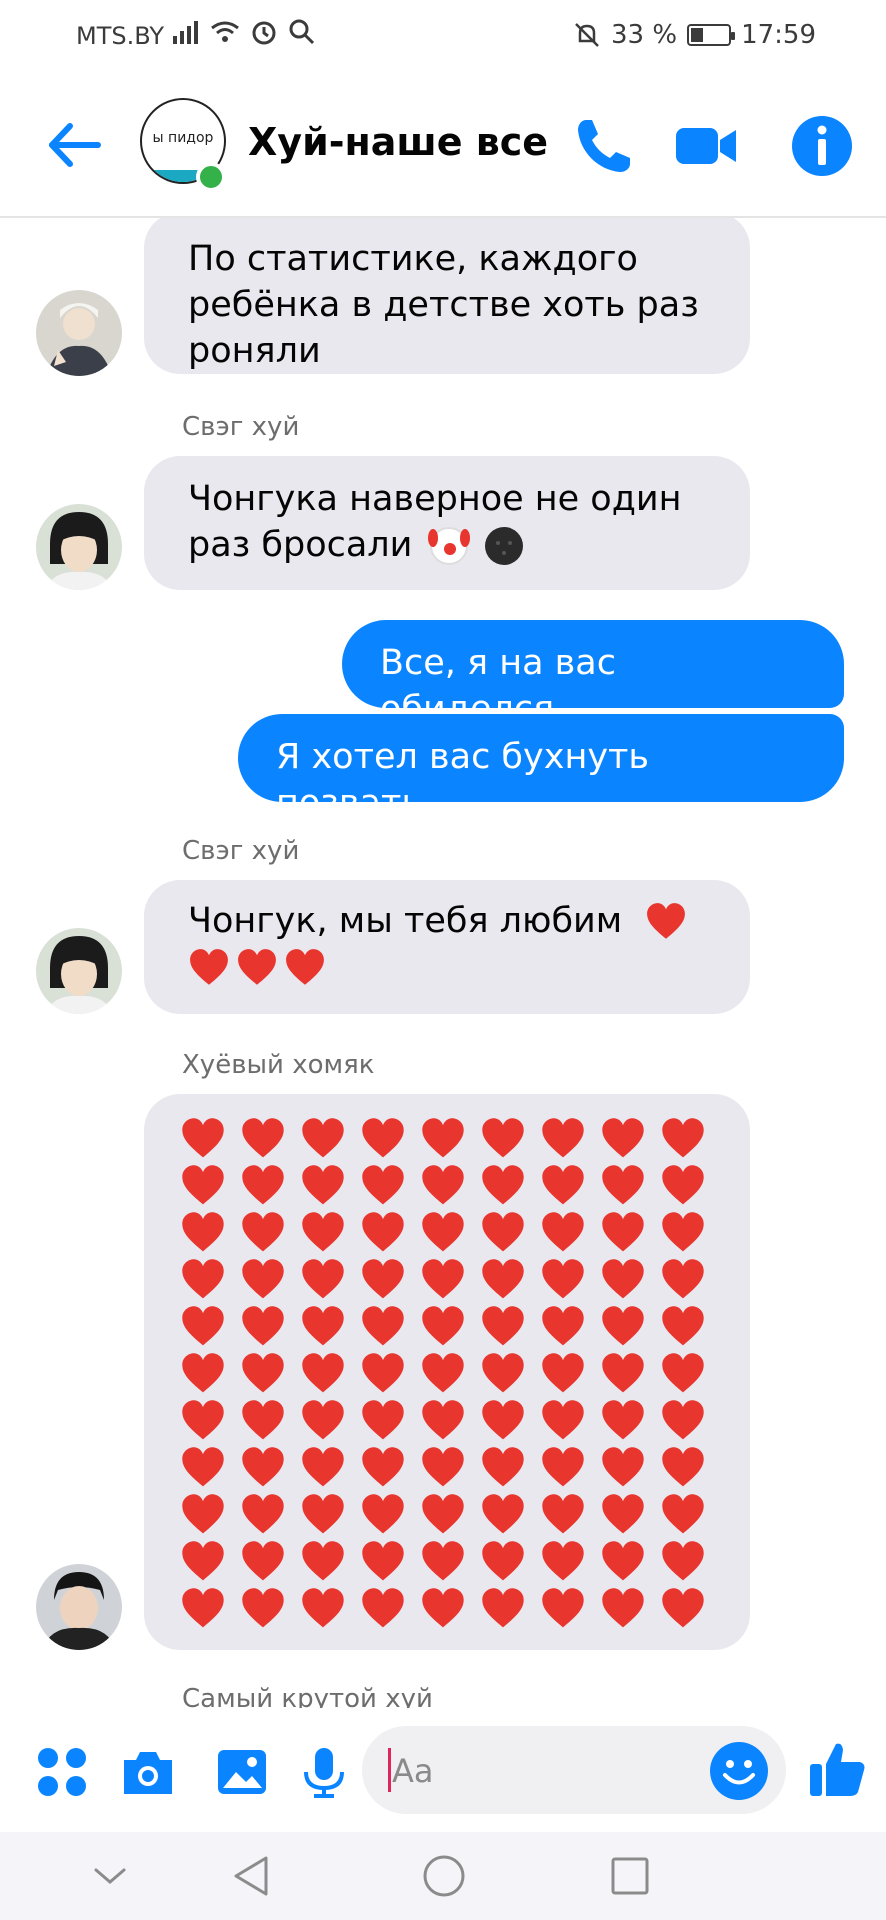  I want to click on status-right: 33 % 17:59, so click(694, 35).